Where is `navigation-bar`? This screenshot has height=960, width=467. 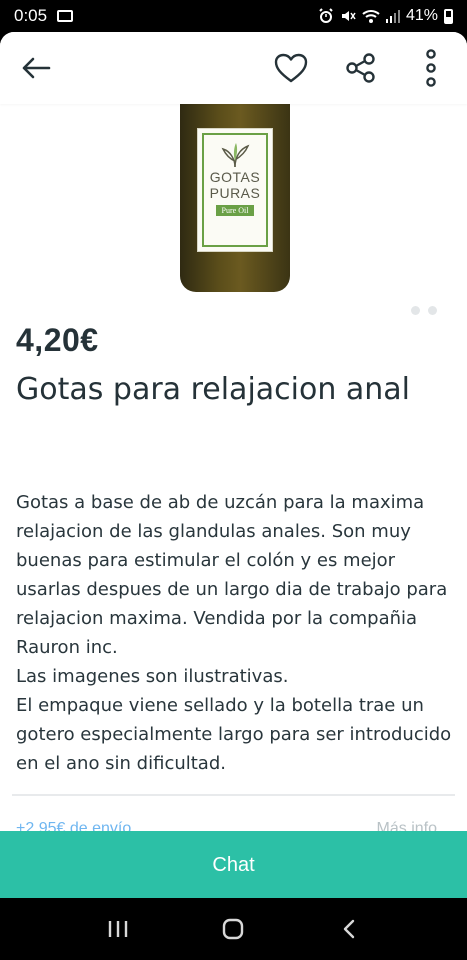
navigation-bar is located at coordinates (233, 929).